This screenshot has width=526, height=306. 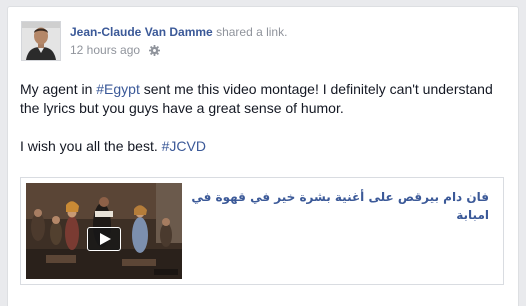 I want to click on post-paragraph-2: I wish you all the best. #JCVD, so click(x=266, y=146).